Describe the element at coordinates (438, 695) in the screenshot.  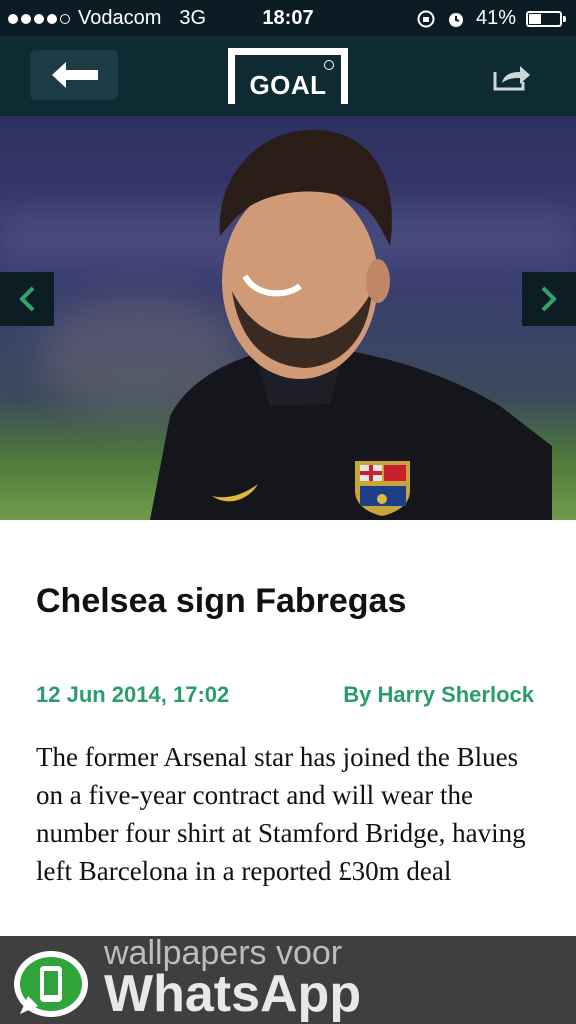
I see `article-author: By Harry Sherlock` at that location.